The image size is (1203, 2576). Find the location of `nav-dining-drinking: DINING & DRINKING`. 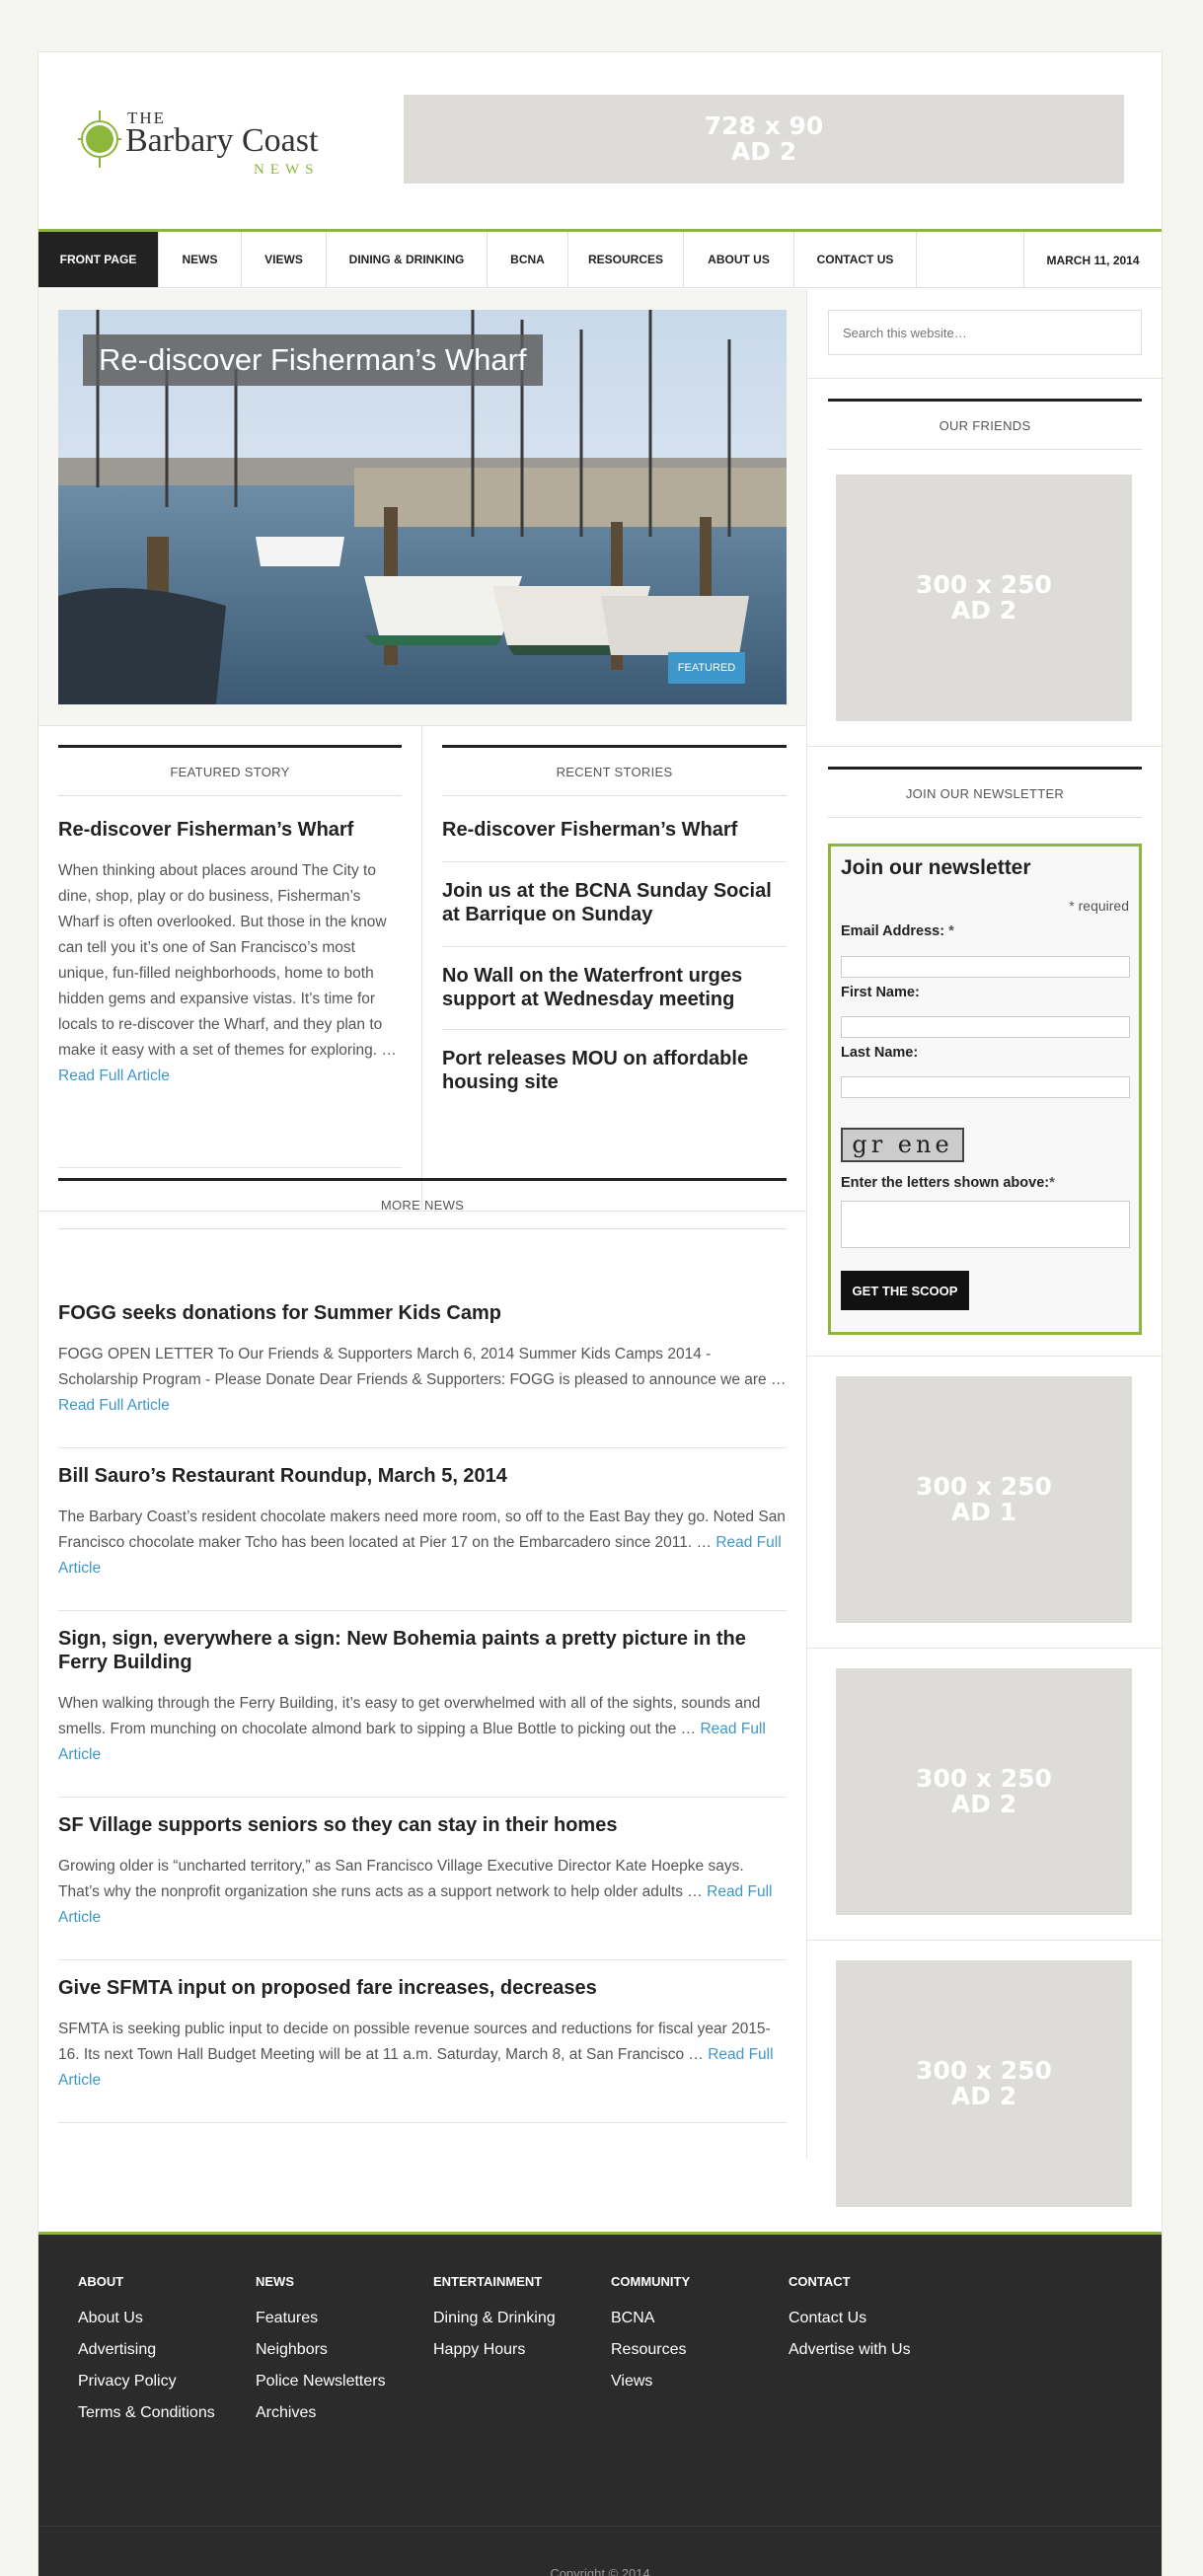

nav-dining-drinking: DINING & DRINKING is located at coordinates (407, 259).